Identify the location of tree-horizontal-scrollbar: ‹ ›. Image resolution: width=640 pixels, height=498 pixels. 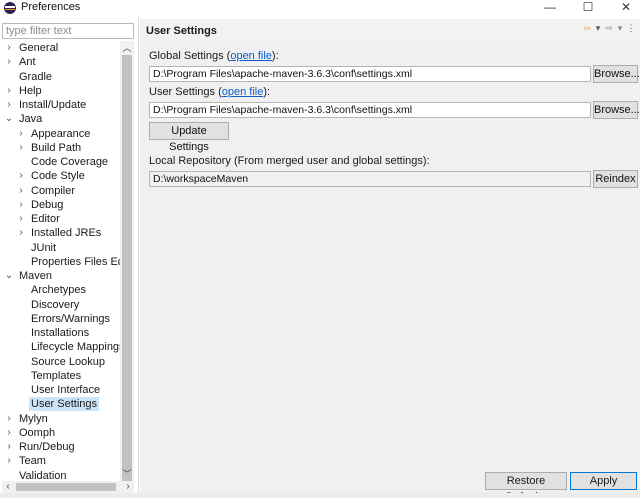
(68, 487).